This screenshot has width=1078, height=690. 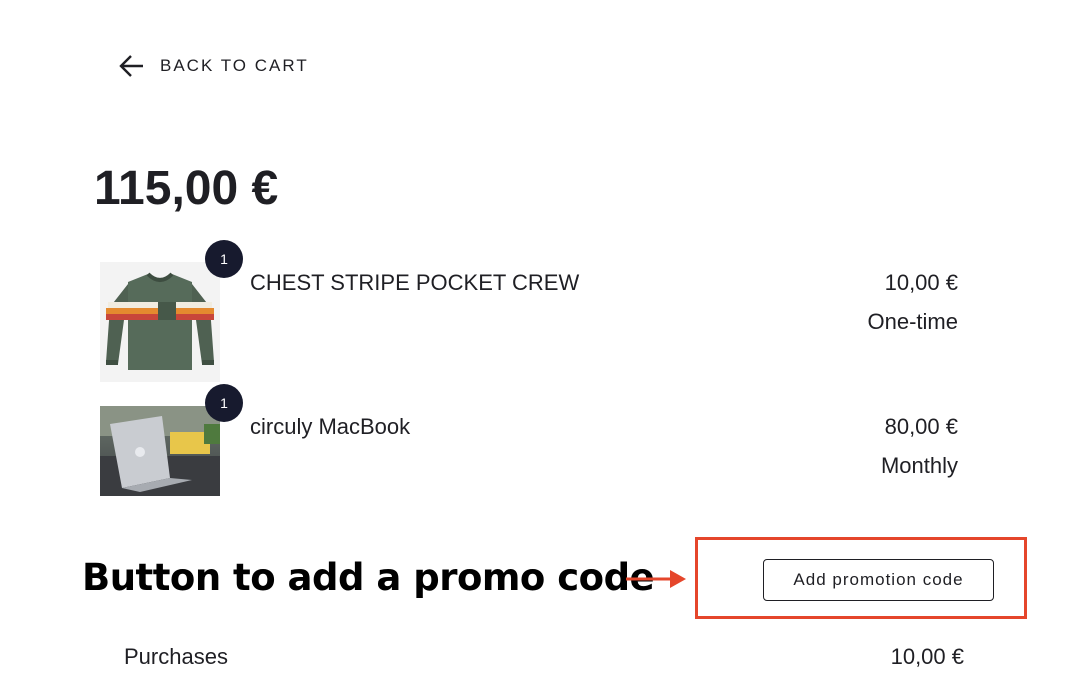 What do you see at coordinates (330, 426) in the screenshot?
I see `item-name: circuly MacBook` at bounding box center [330, 426].